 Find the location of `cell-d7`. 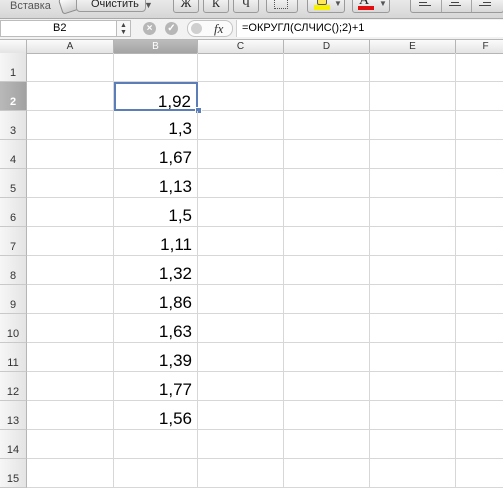

cell-d7 is located at coordinates (327, 241).